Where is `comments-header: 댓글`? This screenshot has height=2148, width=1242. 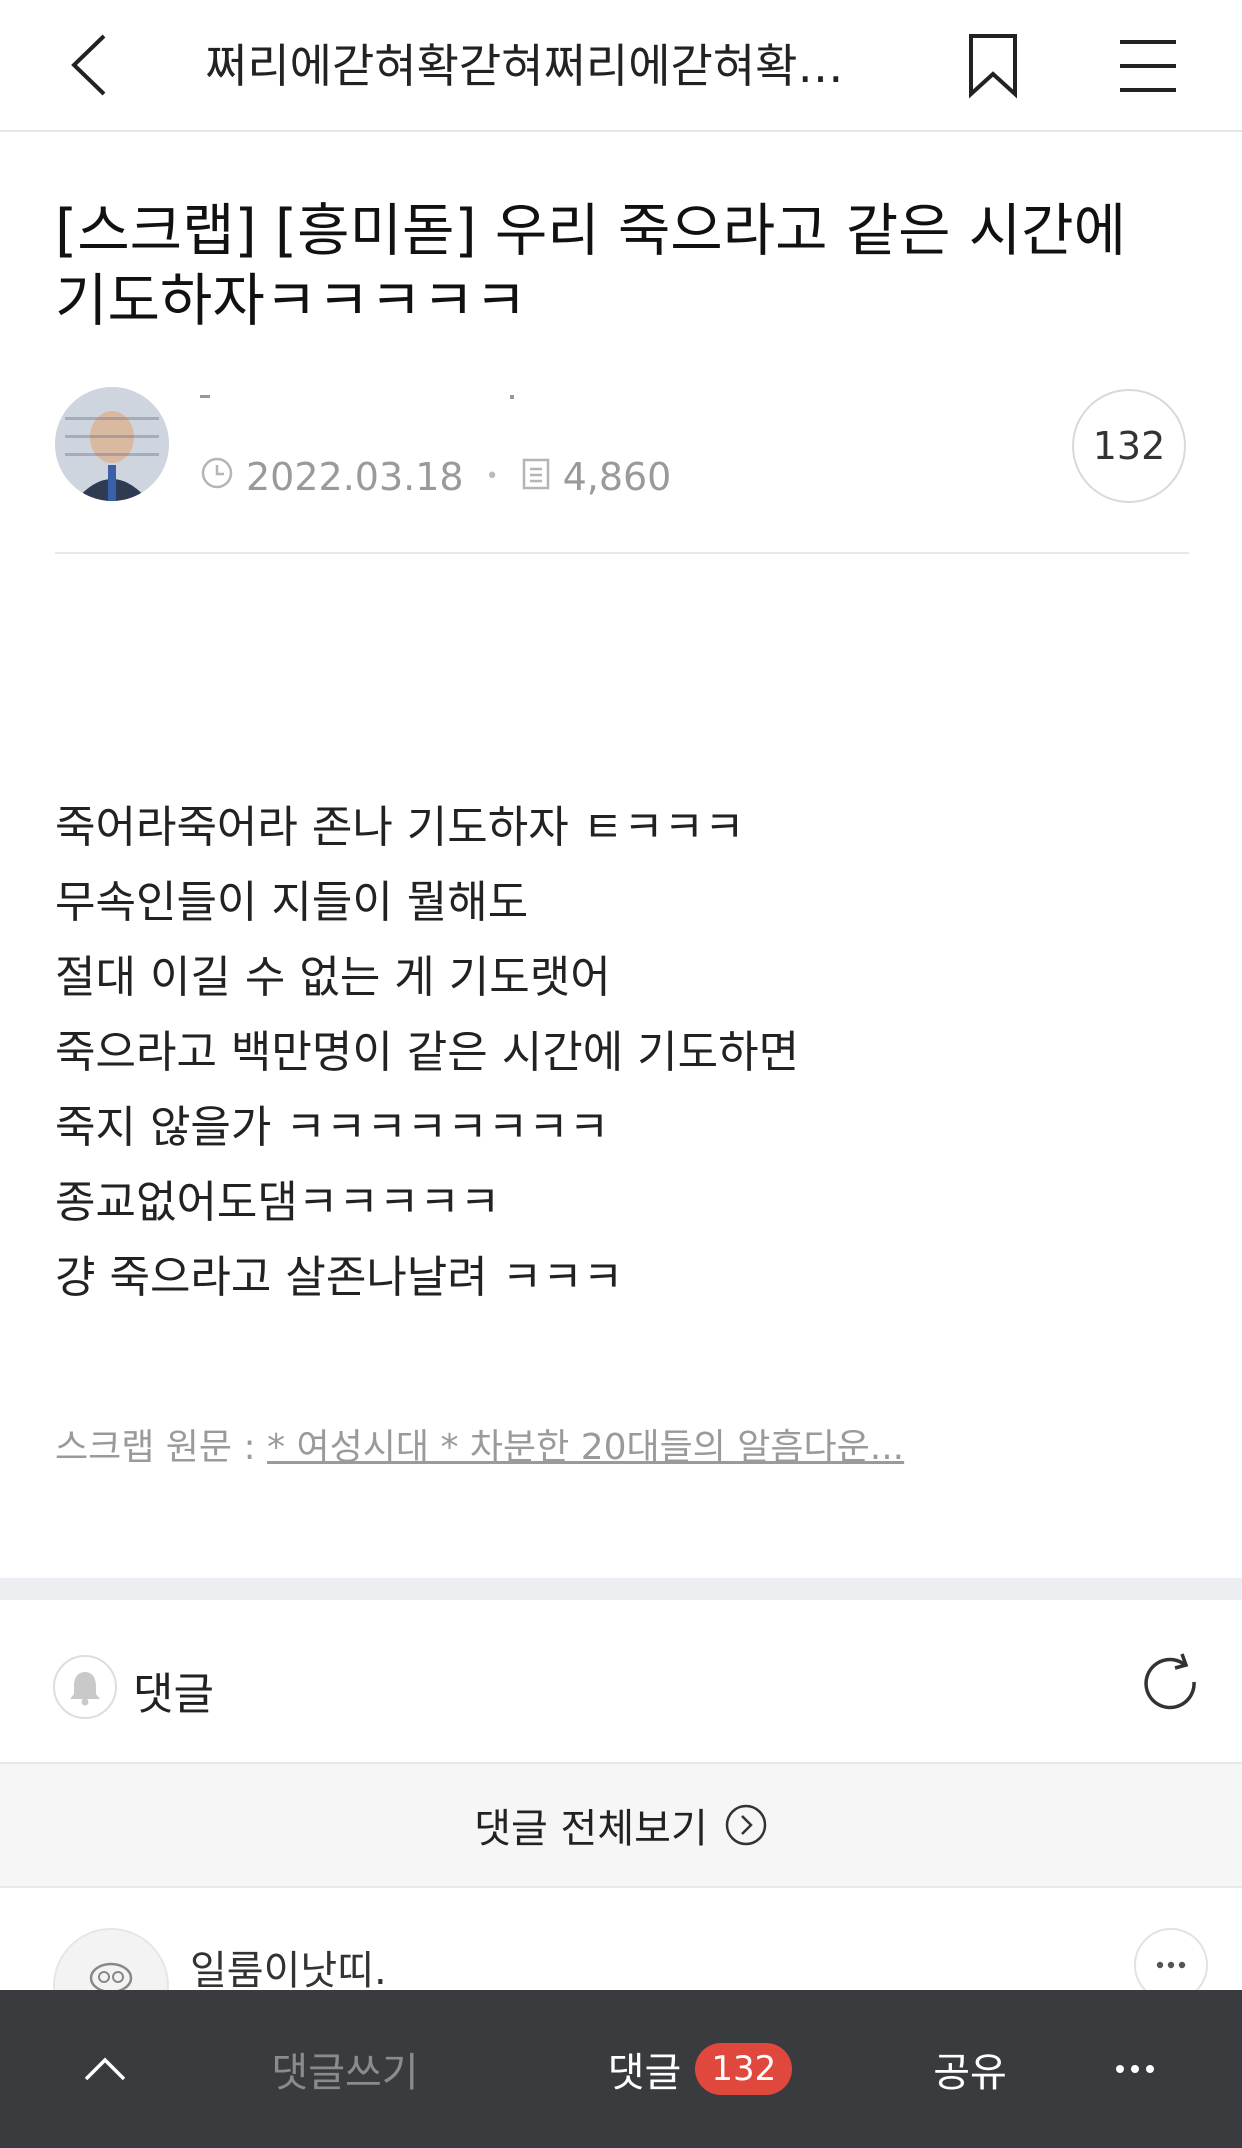 comments-header: 댓글 is located at coordinates (621, 1680).